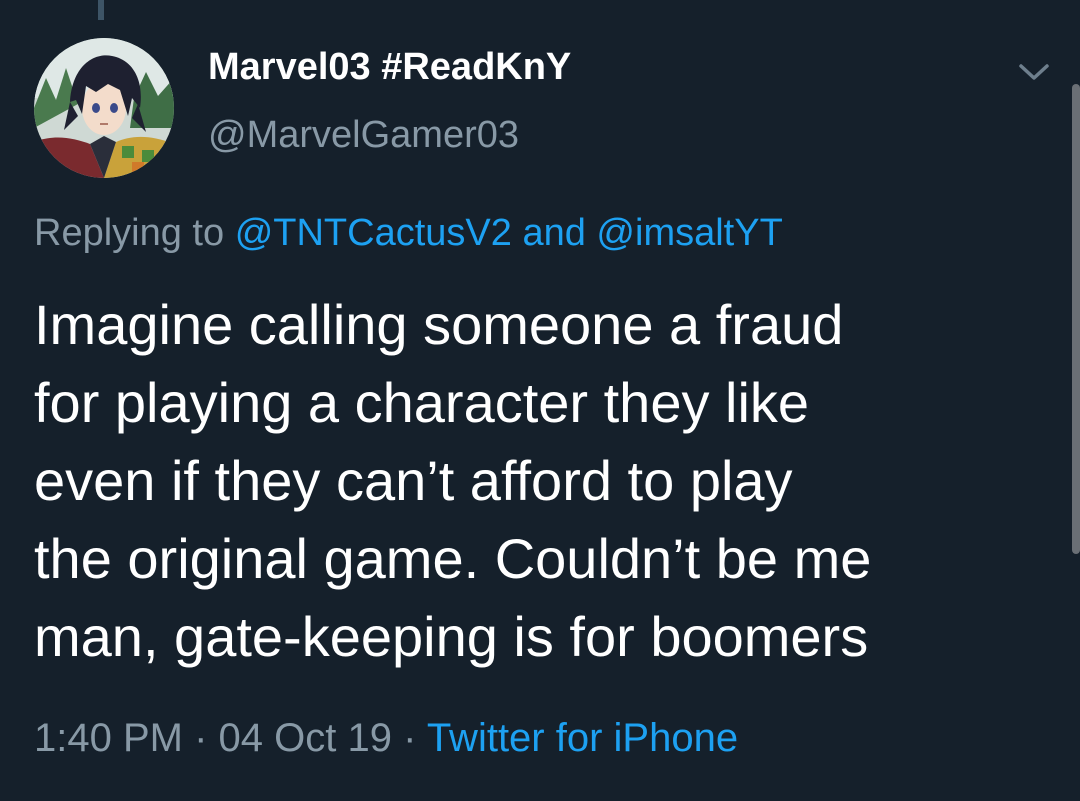  I want to click on user-handle: @MarvelGamer03, so click(363, 135).